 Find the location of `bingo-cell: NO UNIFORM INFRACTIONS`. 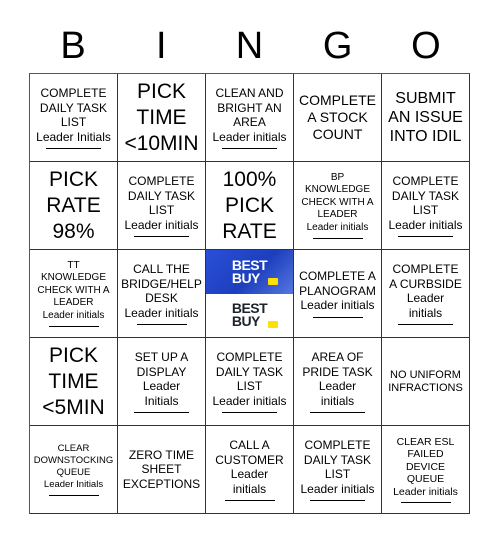

bingo-cell: NO UNIFORM INFRACTIONS is located at coordinates (426, 382).